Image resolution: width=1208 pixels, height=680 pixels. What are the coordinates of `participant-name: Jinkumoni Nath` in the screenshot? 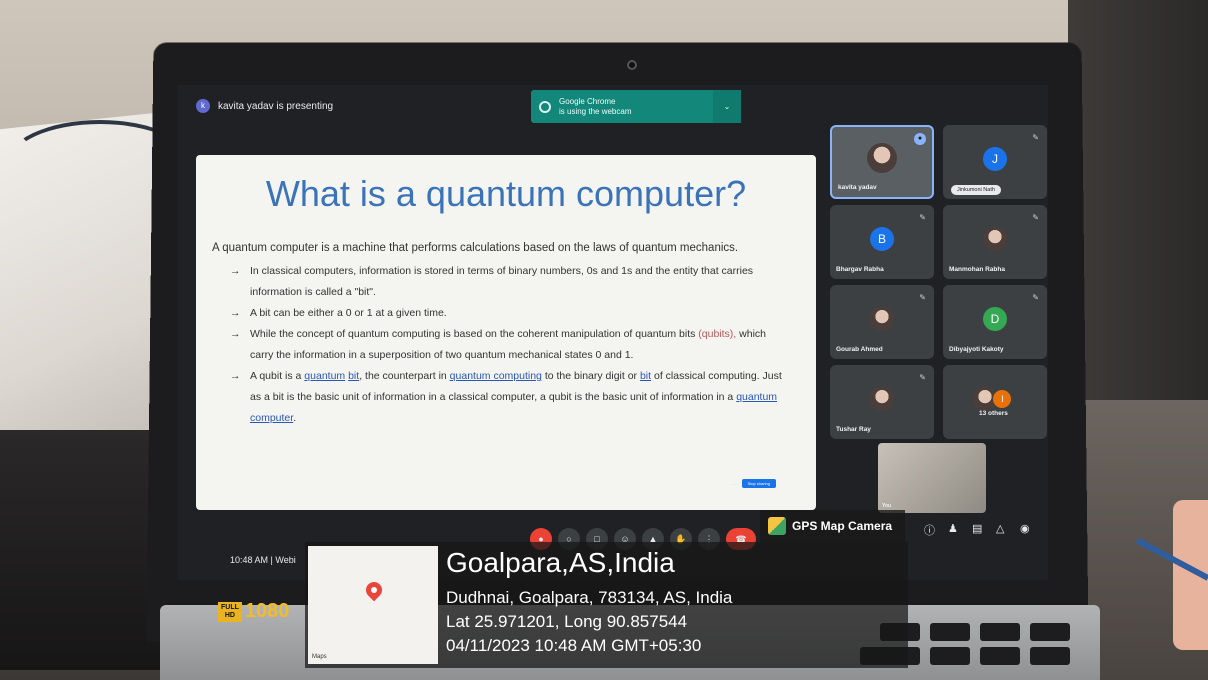 It's located at (976, 190).